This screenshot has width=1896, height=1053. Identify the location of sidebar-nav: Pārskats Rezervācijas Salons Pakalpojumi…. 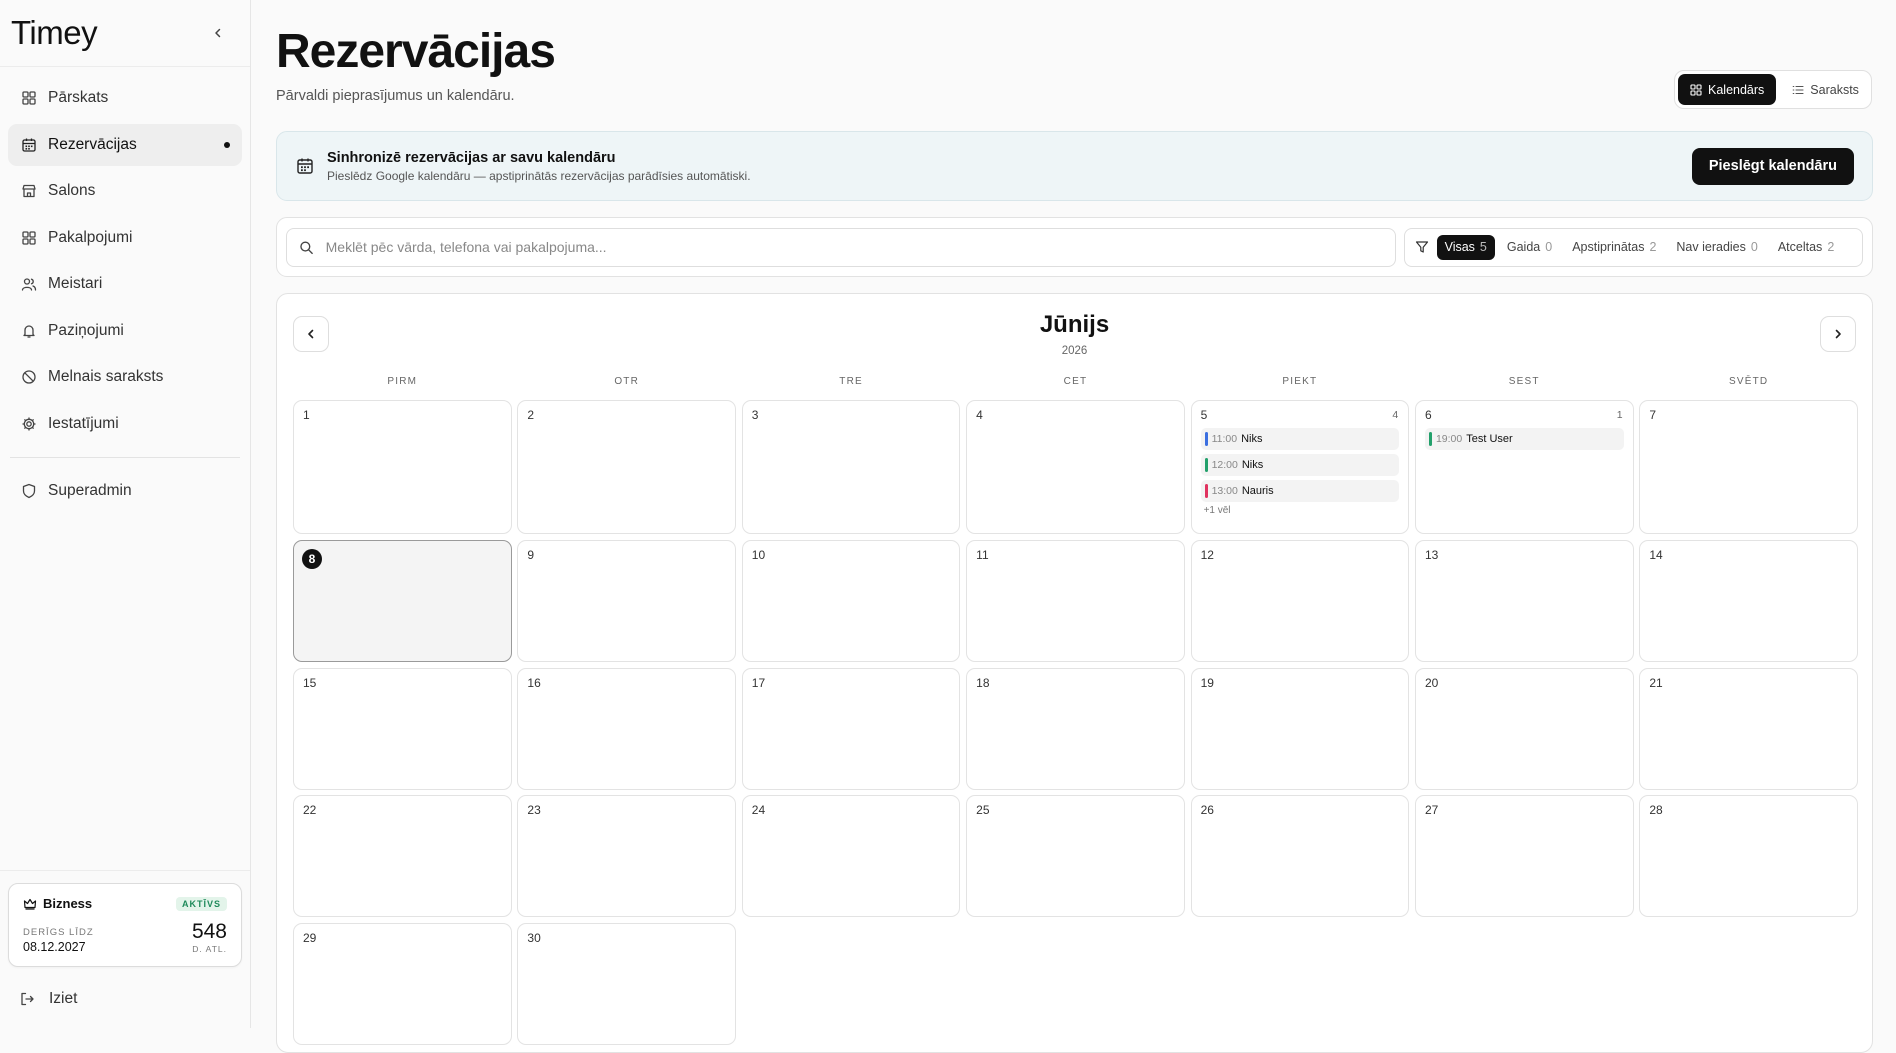
(125, 289).